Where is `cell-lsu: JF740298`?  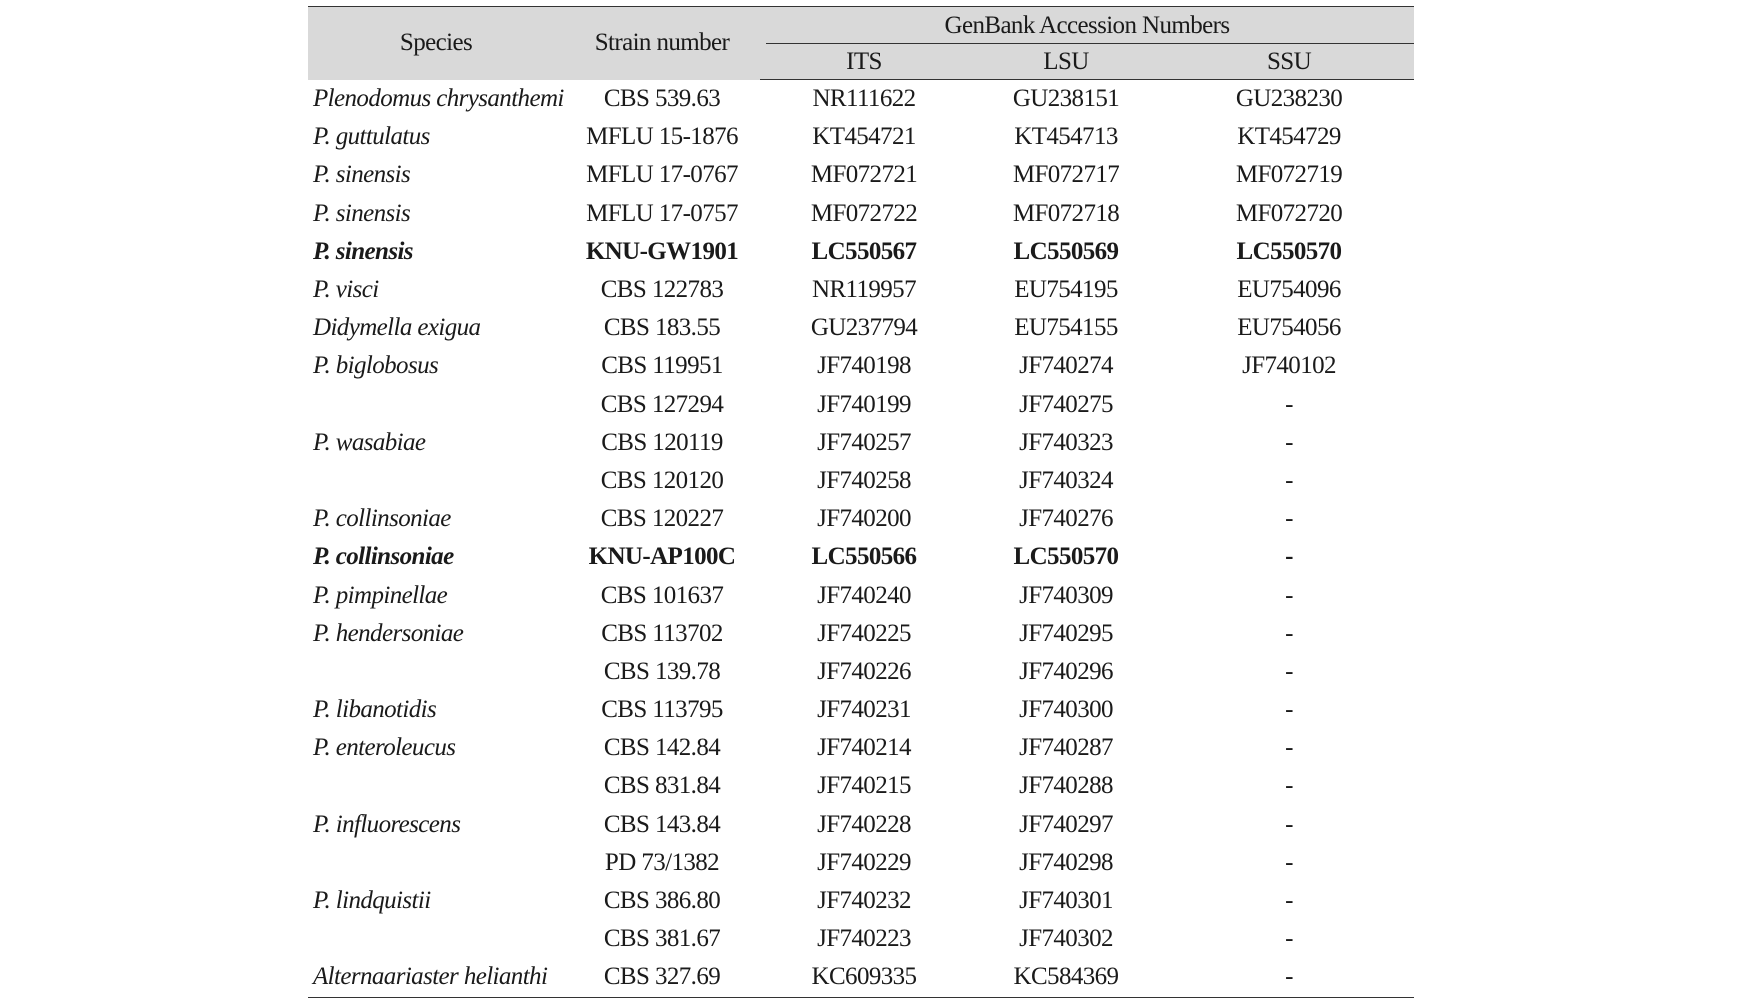 cell-lsu: JF740298 is located at coordinates (1066, 862).